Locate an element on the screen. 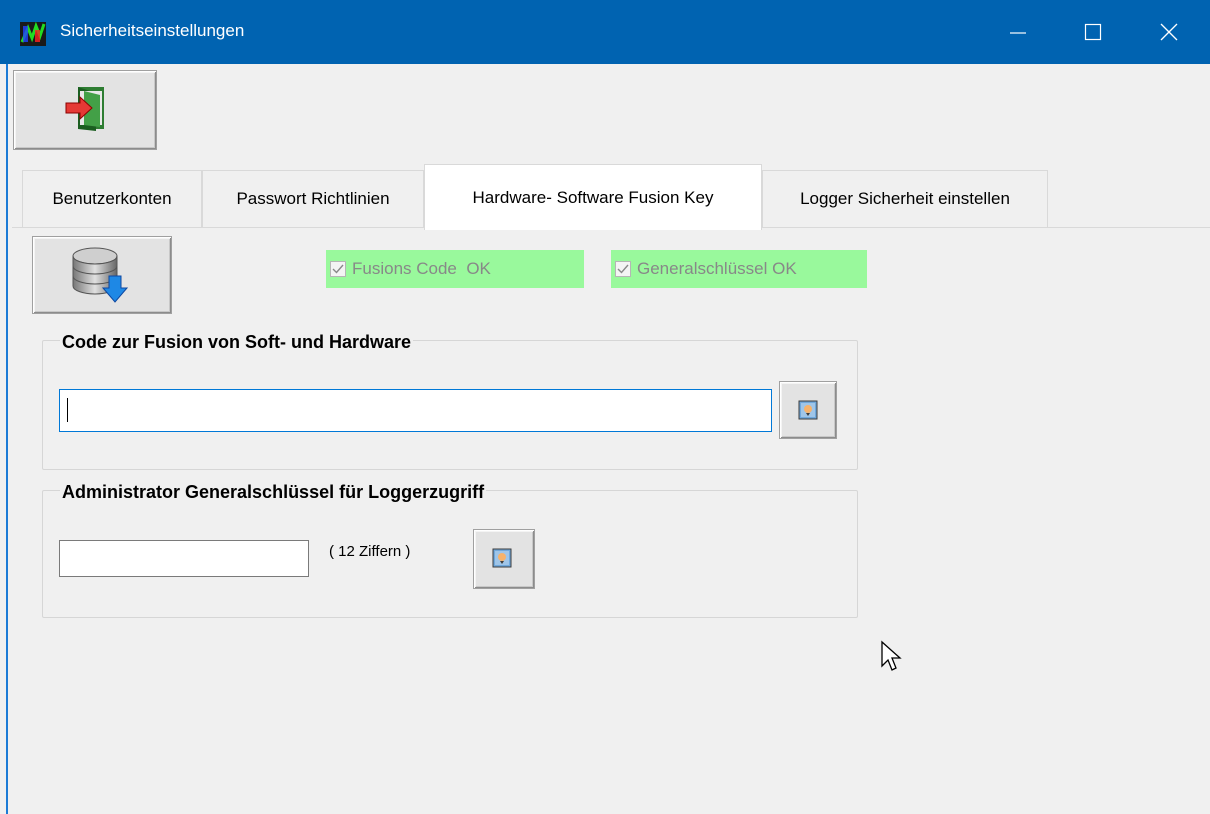  window-title: Sicherheitseinstellungen is located at coordinates (152, 30).